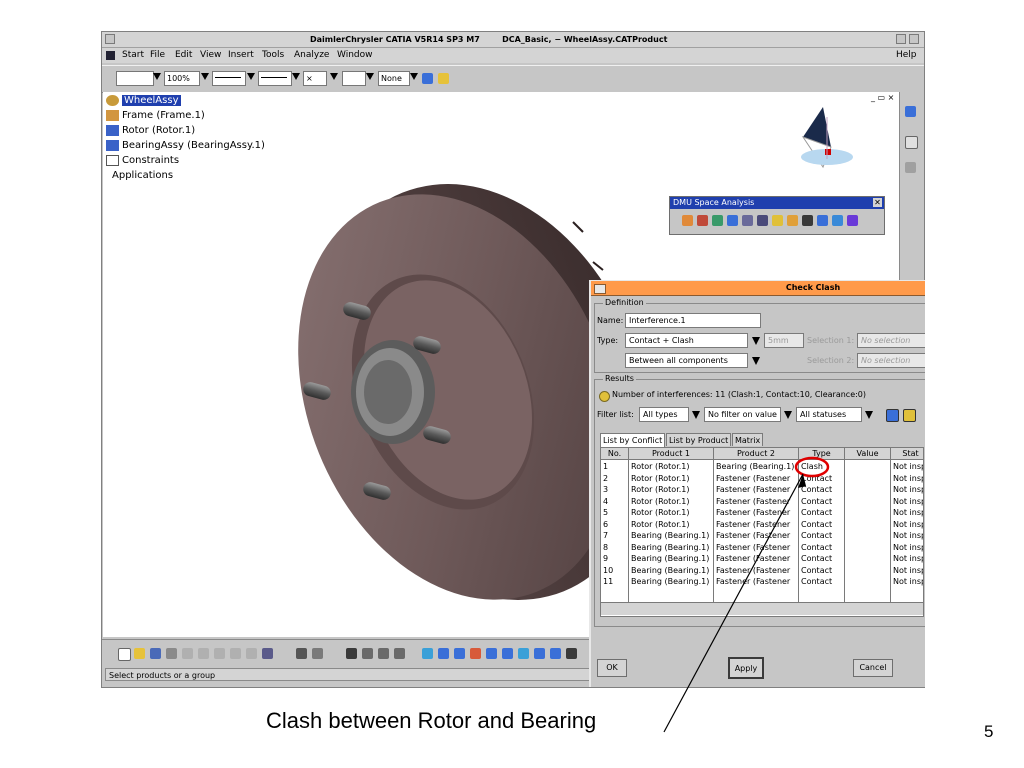 Image resolution: width=1024 pixels, height=768 pixels. Describe the element at coordinates (235, 653) in the screenshot. I see `undo-icon` at that location.